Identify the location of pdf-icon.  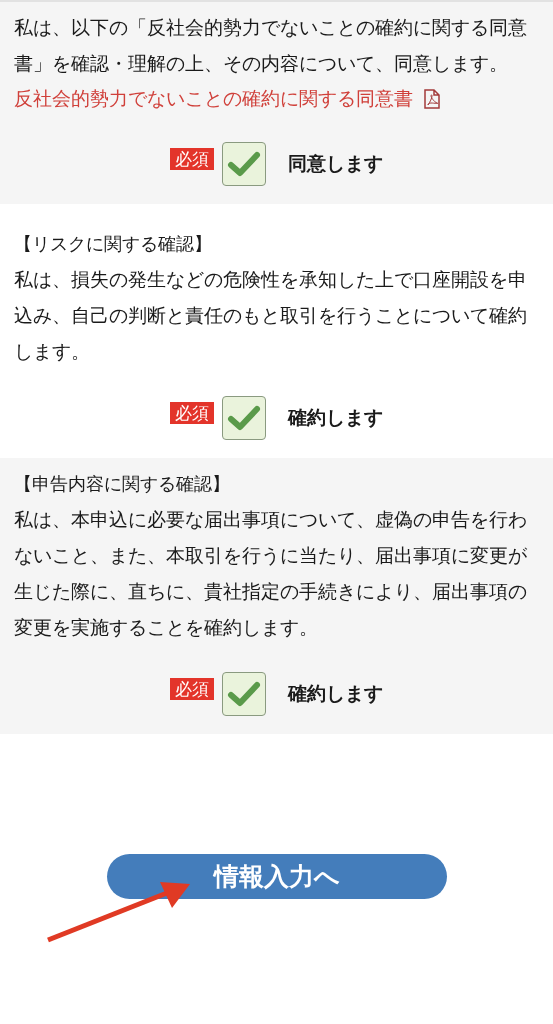
(432, 99).